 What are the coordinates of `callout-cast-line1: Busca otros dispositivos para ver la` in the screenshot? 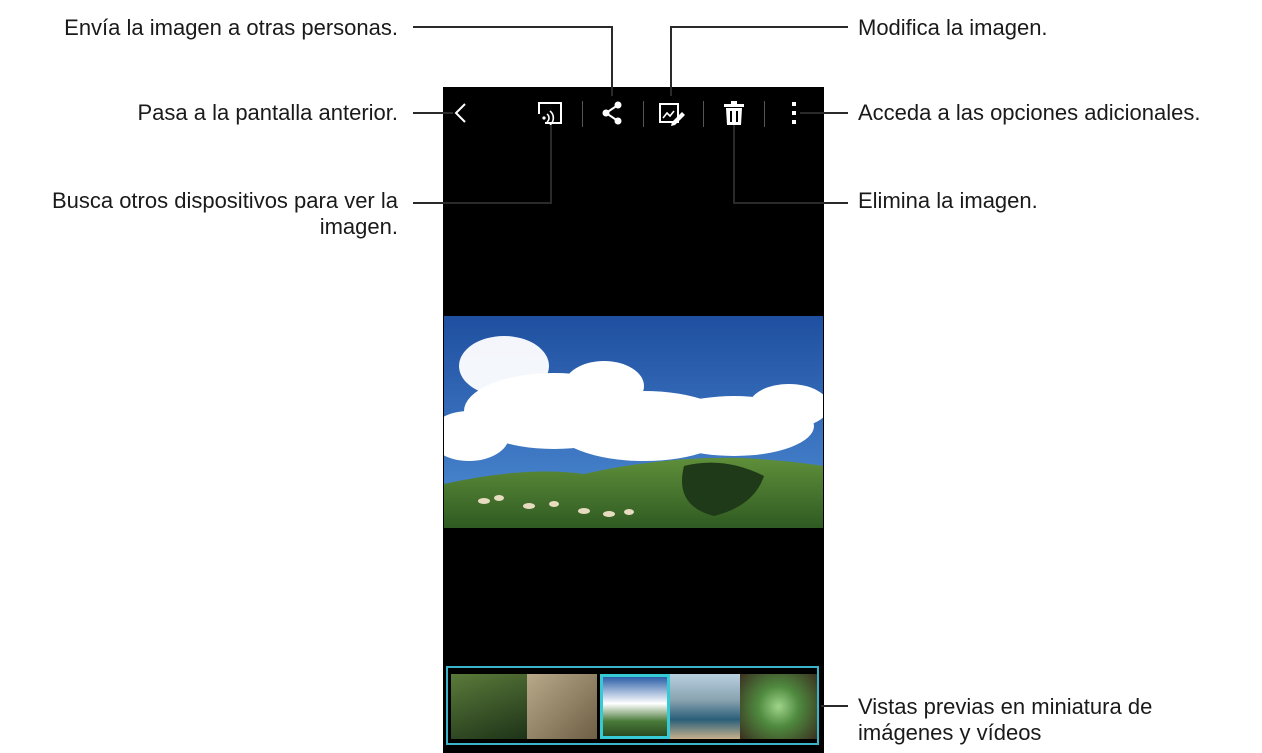 It's located at (224, 200).